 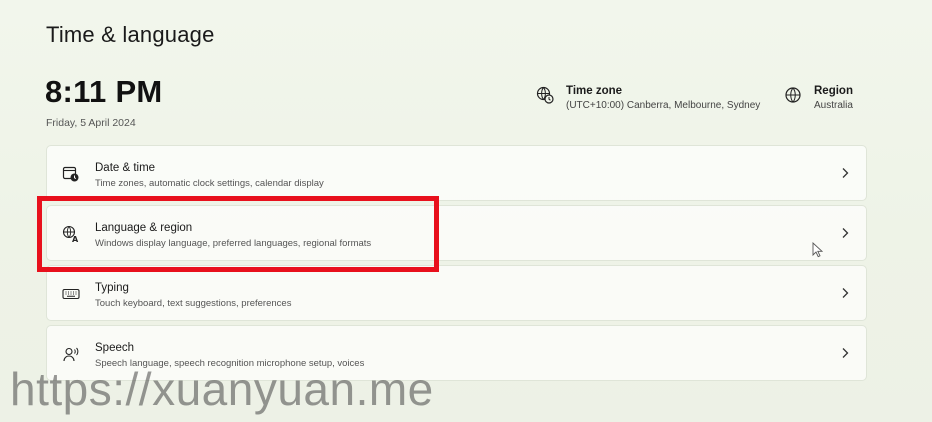 What do you see at coordinates (833, 91) in the screenshot?
I see `region-label: Region` at bounding box center [833, 91].